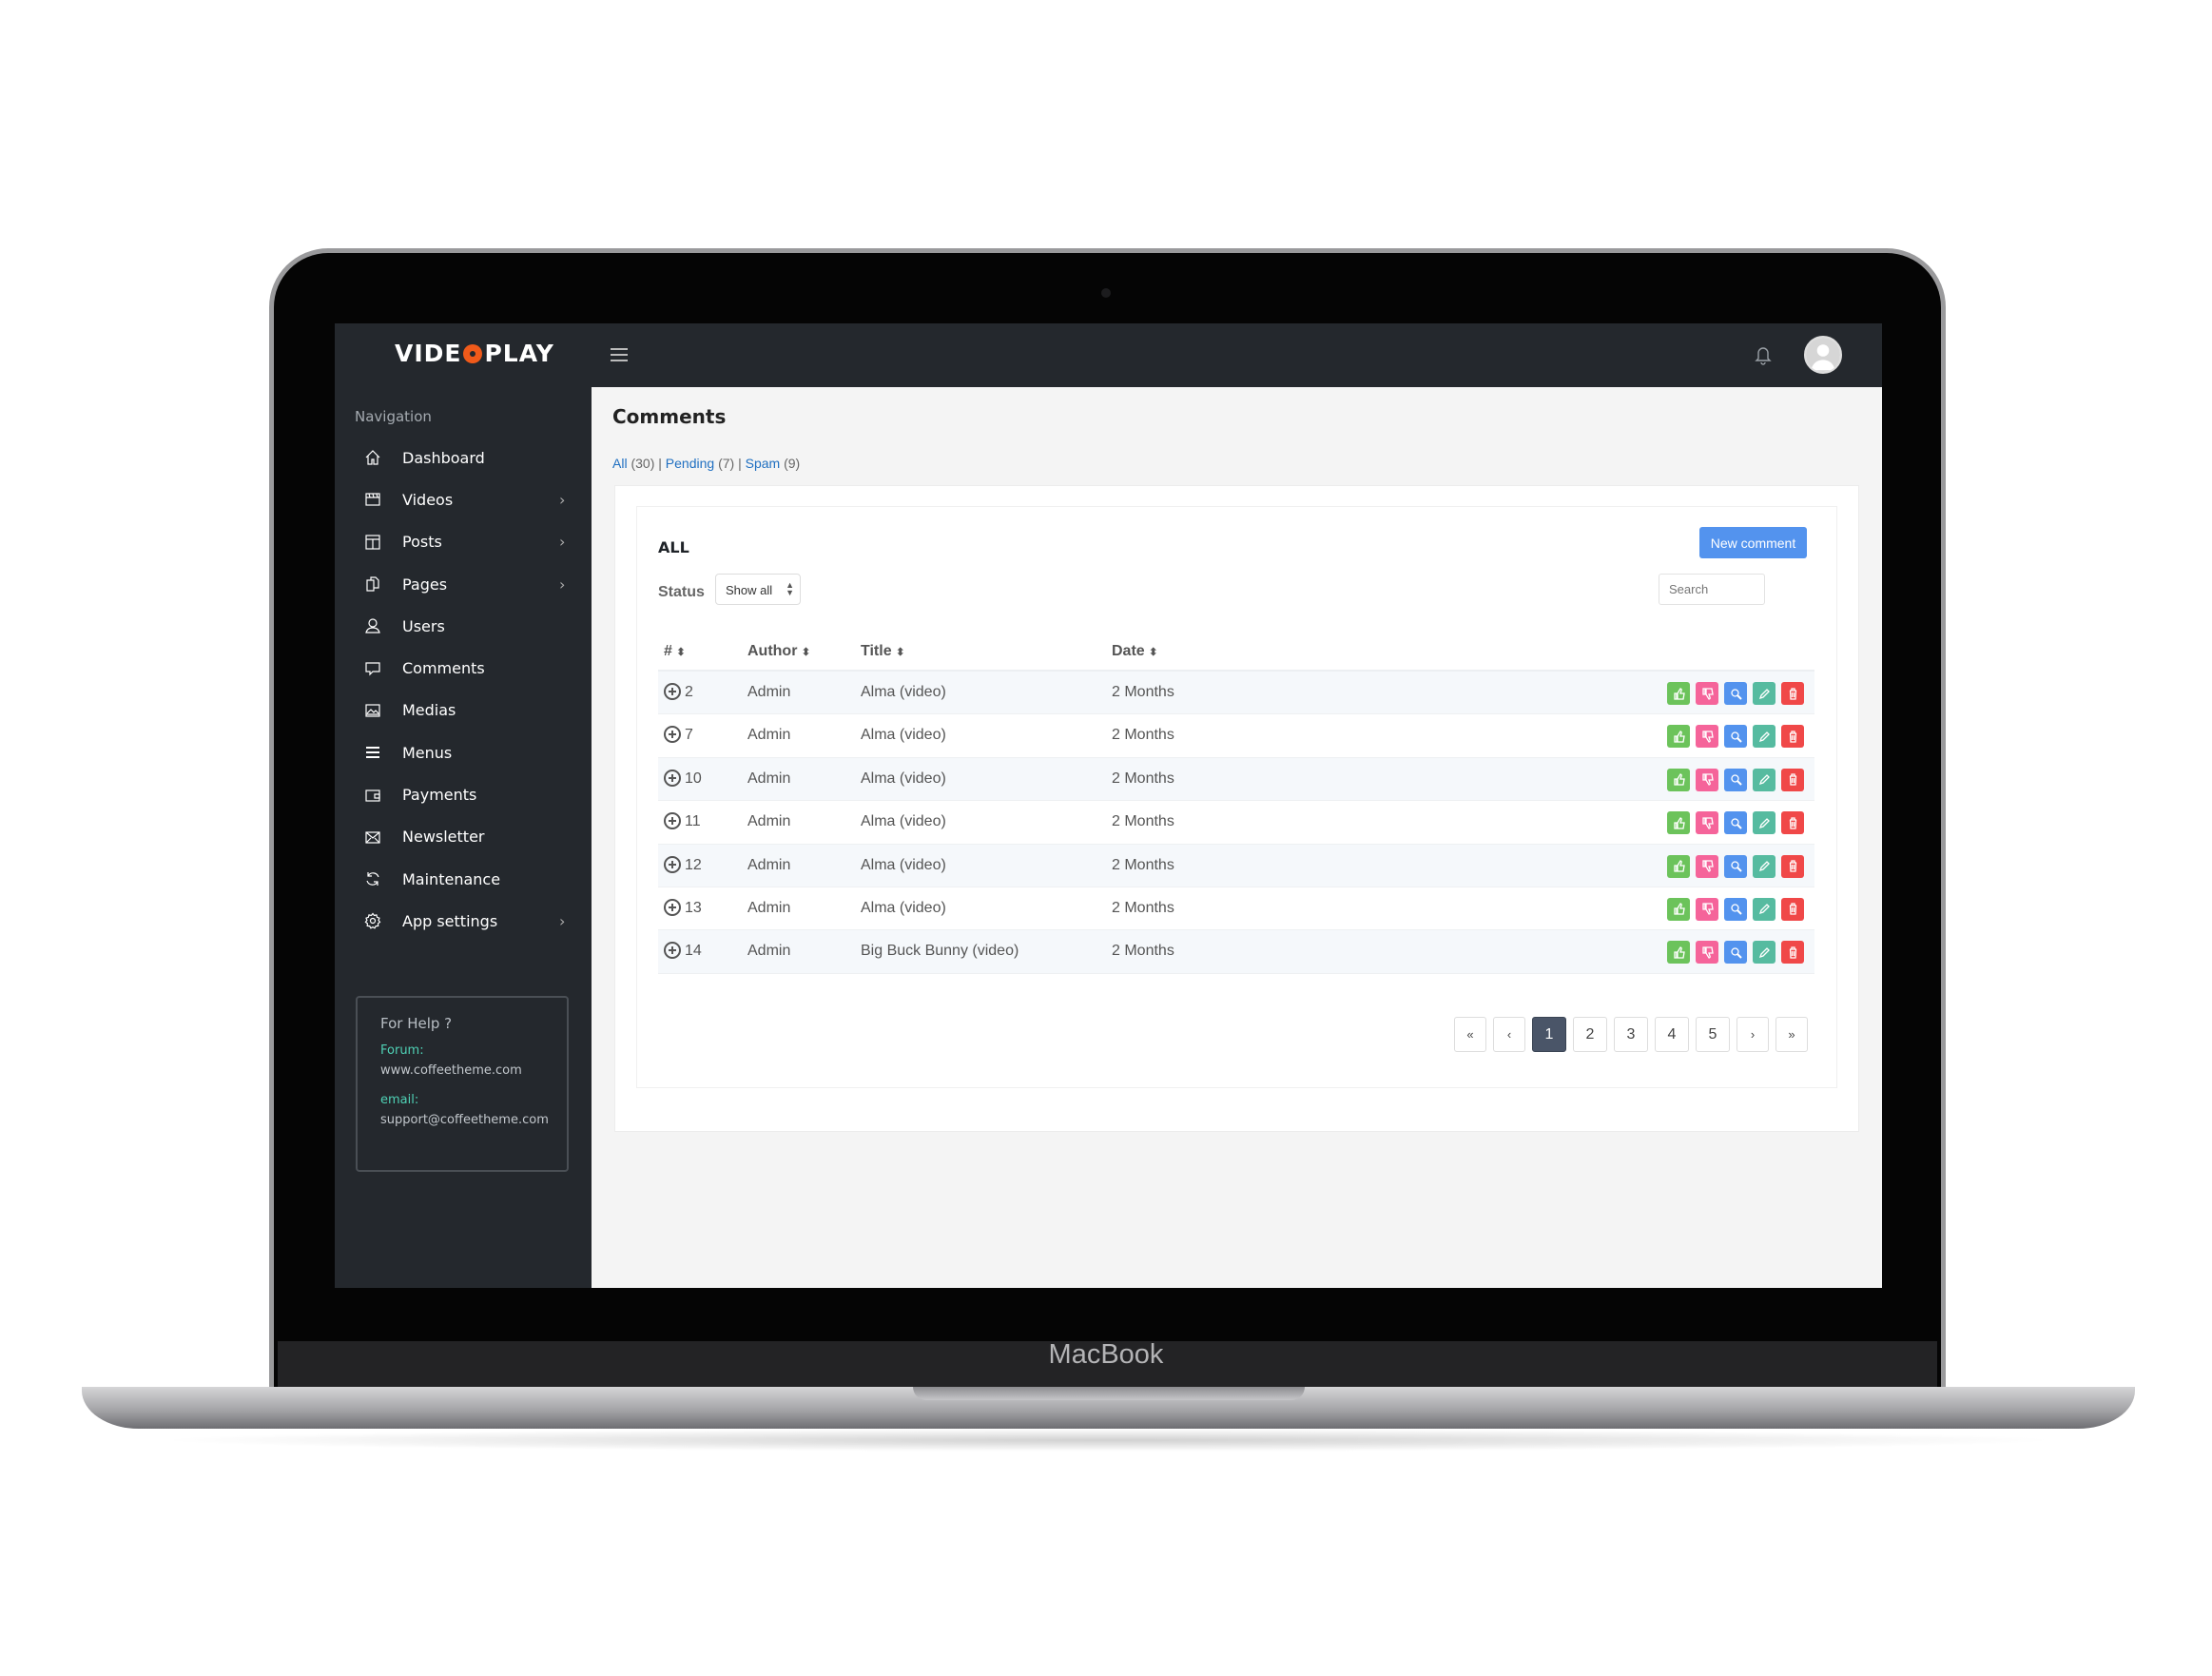  I want to click on sidebar-item-payments: Payments, so click(463, 794).